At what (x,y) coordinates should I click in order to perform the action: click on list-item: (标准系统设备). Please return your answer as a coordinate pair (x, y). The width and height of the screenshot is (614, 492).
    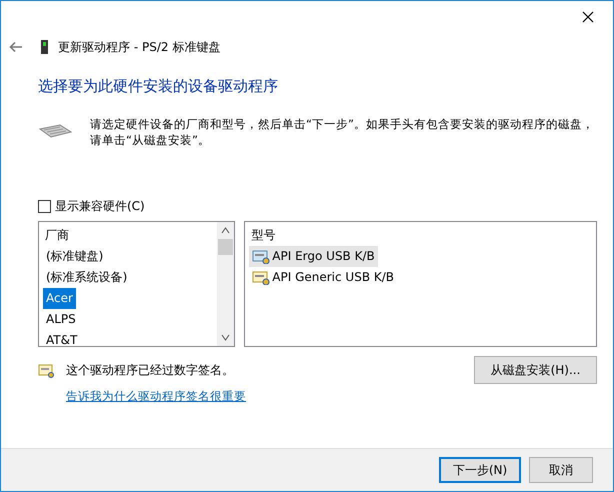
    Looking at the image, I should click on (86, 277).